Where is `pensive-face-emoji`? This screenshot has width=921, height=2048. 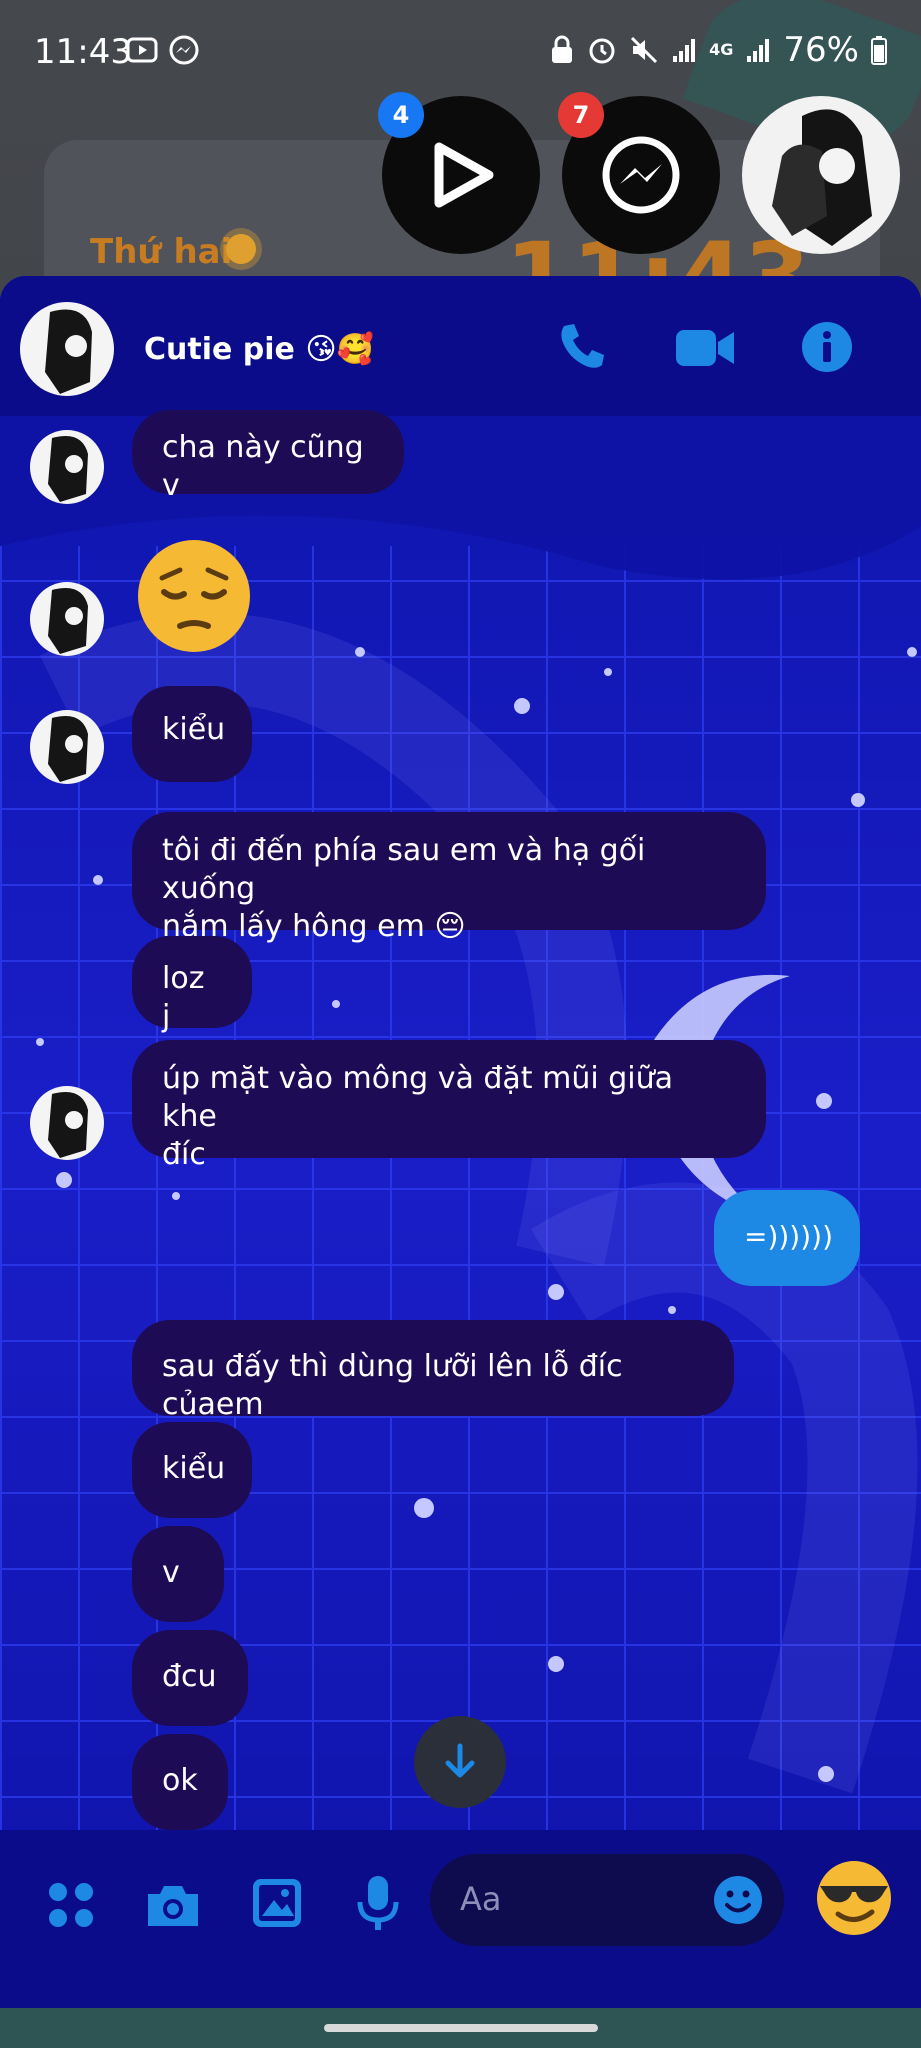
pensive-face-emoji is located at coordinates (194, 596).